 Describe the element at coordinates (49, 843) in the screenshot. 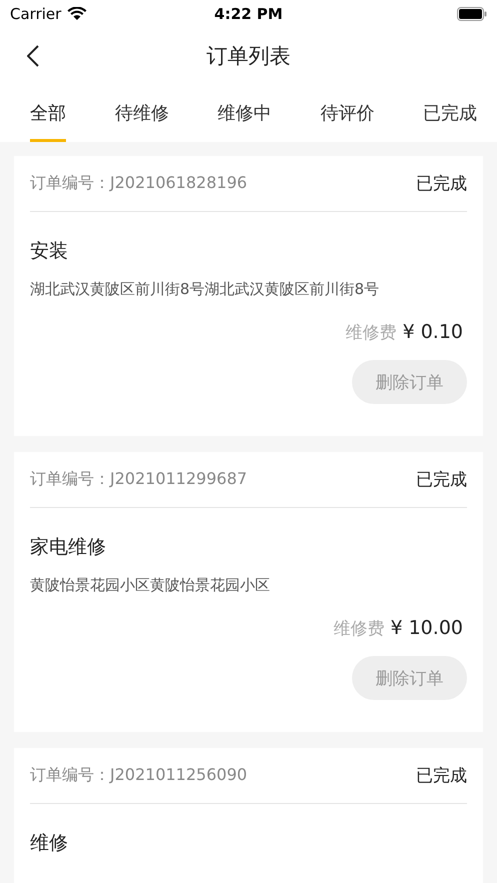

I see `order-title: 维修` at that location.